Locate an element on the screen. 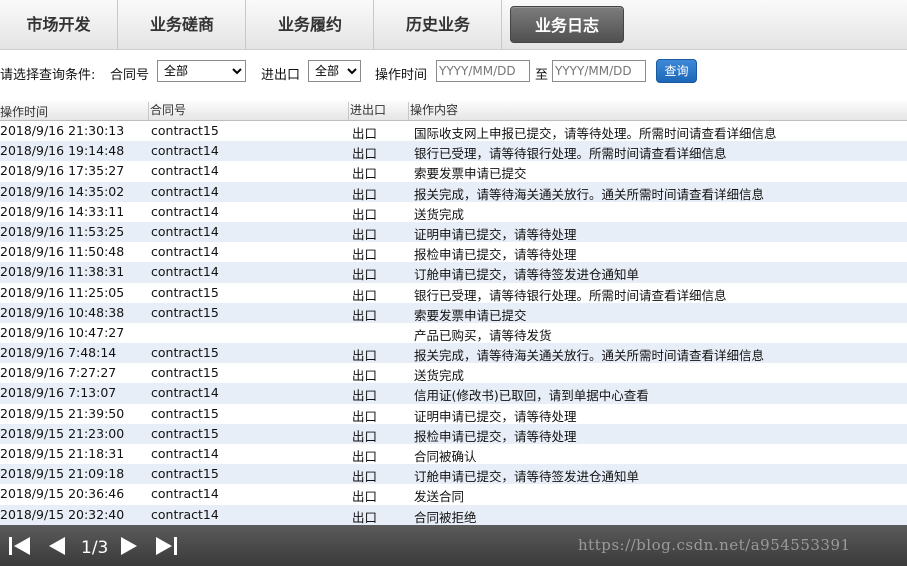 The image size is (907, 566). last-page-icon is located at coordinates (166, 546).